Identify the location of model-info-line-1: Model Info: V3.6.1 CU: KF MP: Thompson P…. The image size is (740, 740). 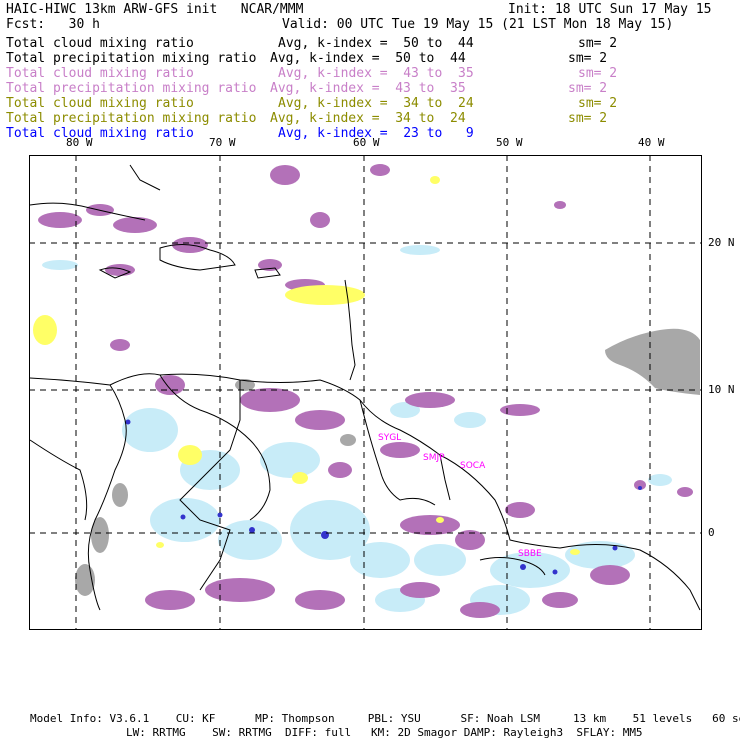
(385, 718).